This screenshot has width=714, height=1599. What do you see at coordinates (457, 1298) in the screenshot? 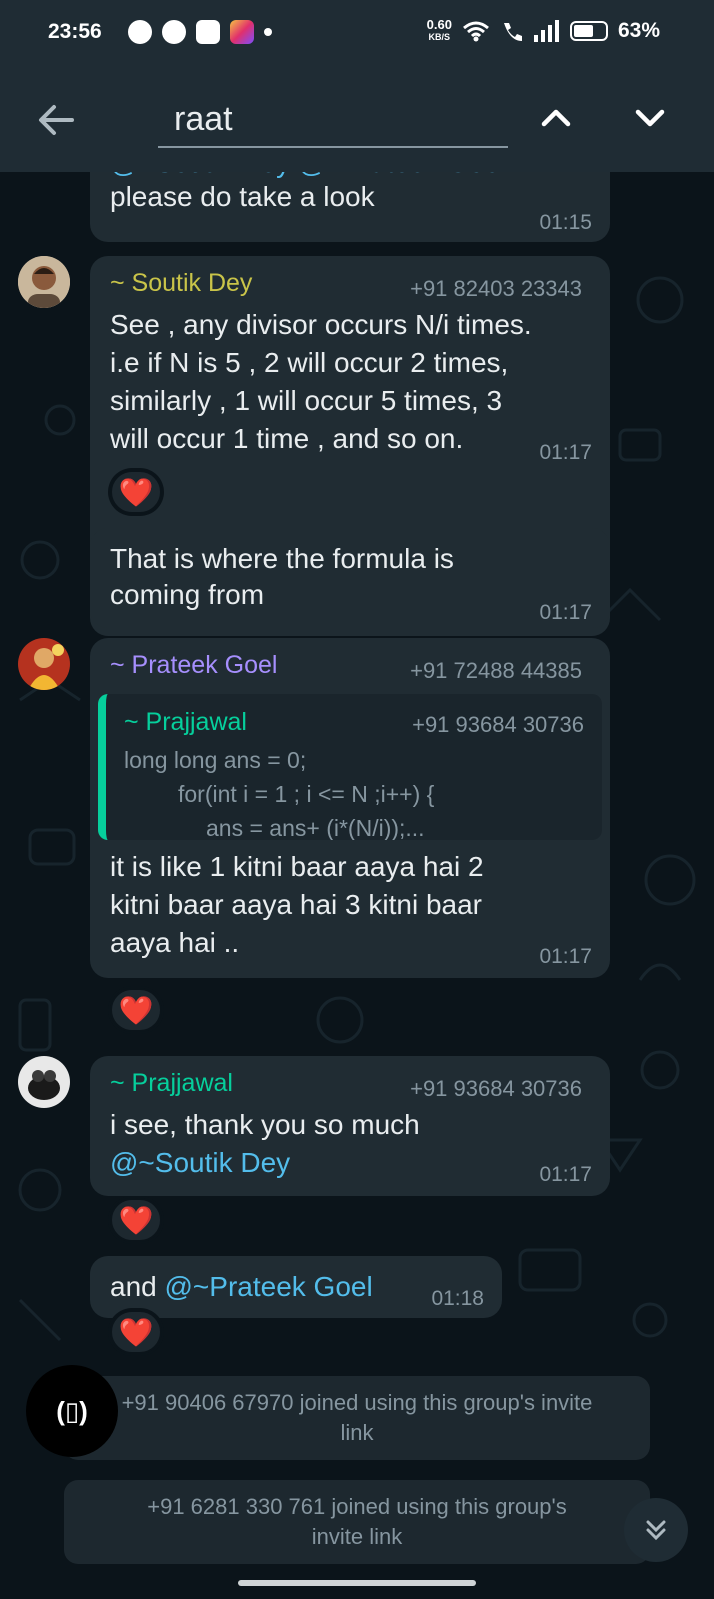
I see `message-time: 01:18` at bounding box center [457, 1298].